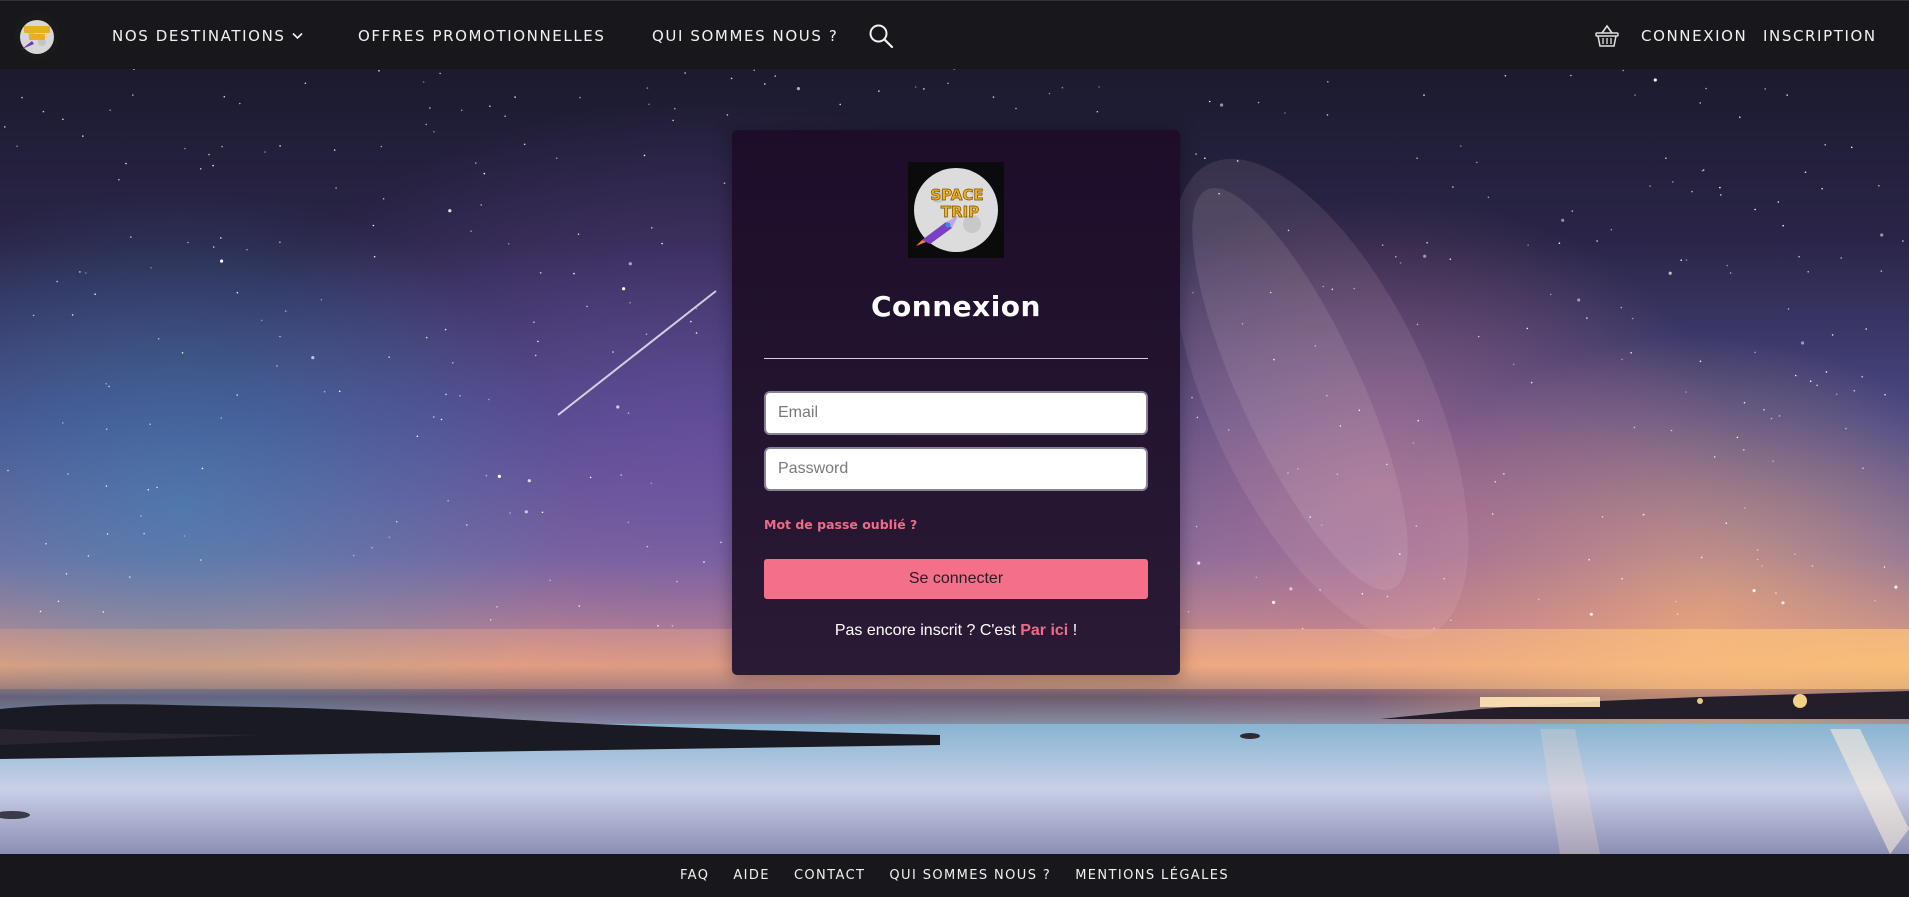  What do you see at coordinates (1073, 630) in the screenshot?
I see `signup-suffix-text: !` at bounding box center [1073, 630].